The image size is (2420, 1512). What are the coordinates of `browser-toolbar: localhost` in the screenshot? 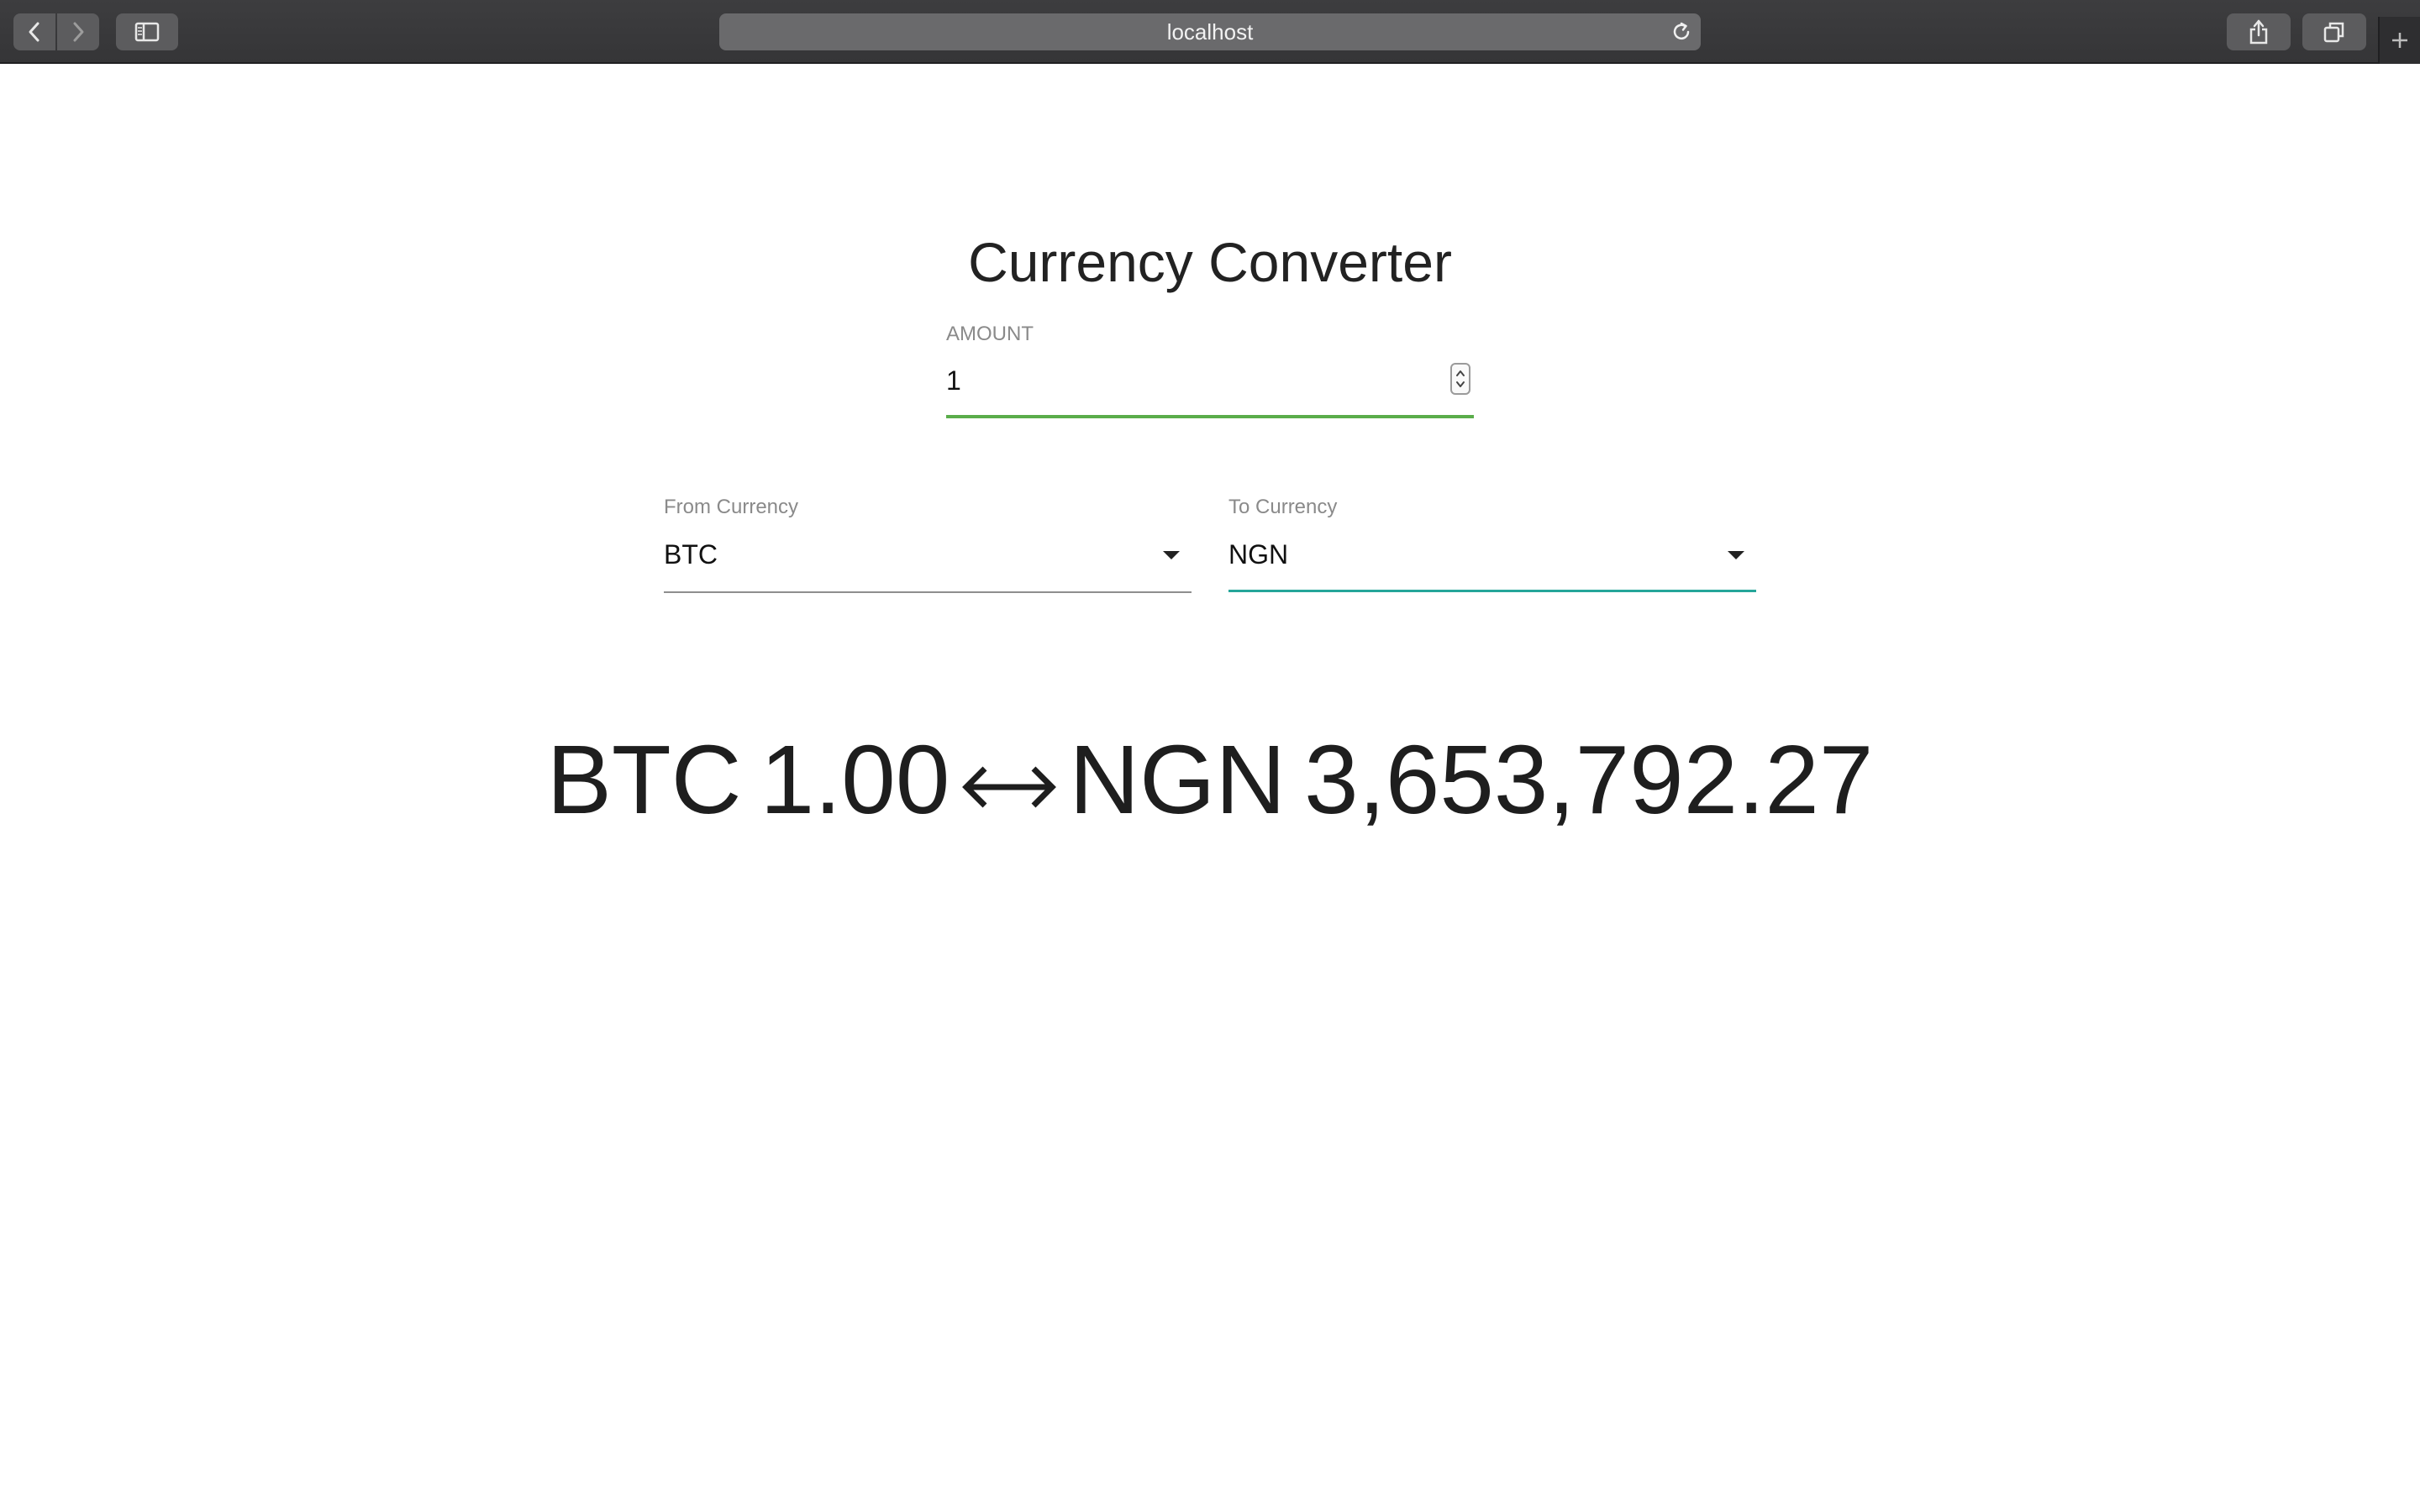 It's located at (1210, 32).